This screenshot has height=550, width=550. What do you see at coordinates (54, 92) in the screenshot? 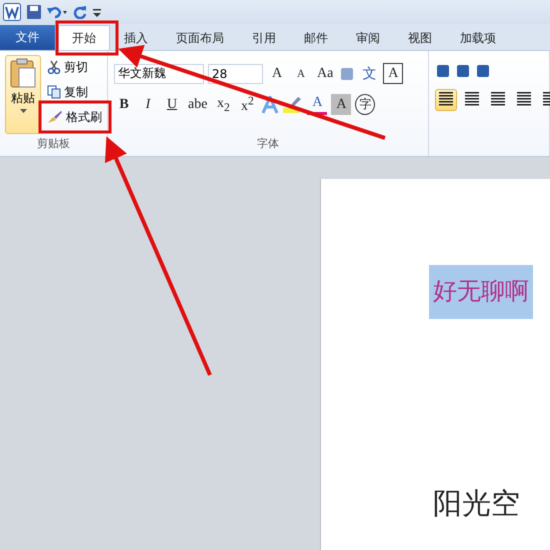
I see `copy-icon` at bounding box center [54, 92].